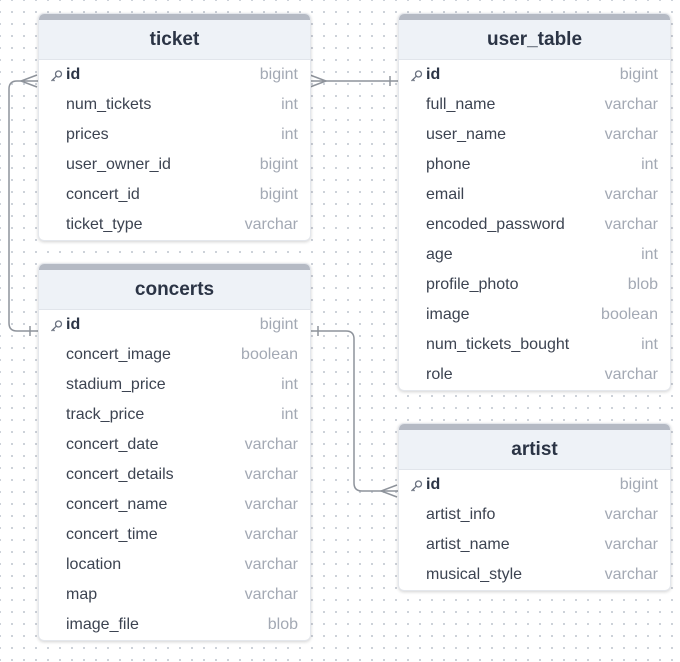 The width and height of the screenshot is (680, 662). Describe the element at coordinates (174, 195) in the screenshot. I see `column-row: concert_id bigint` at that location.